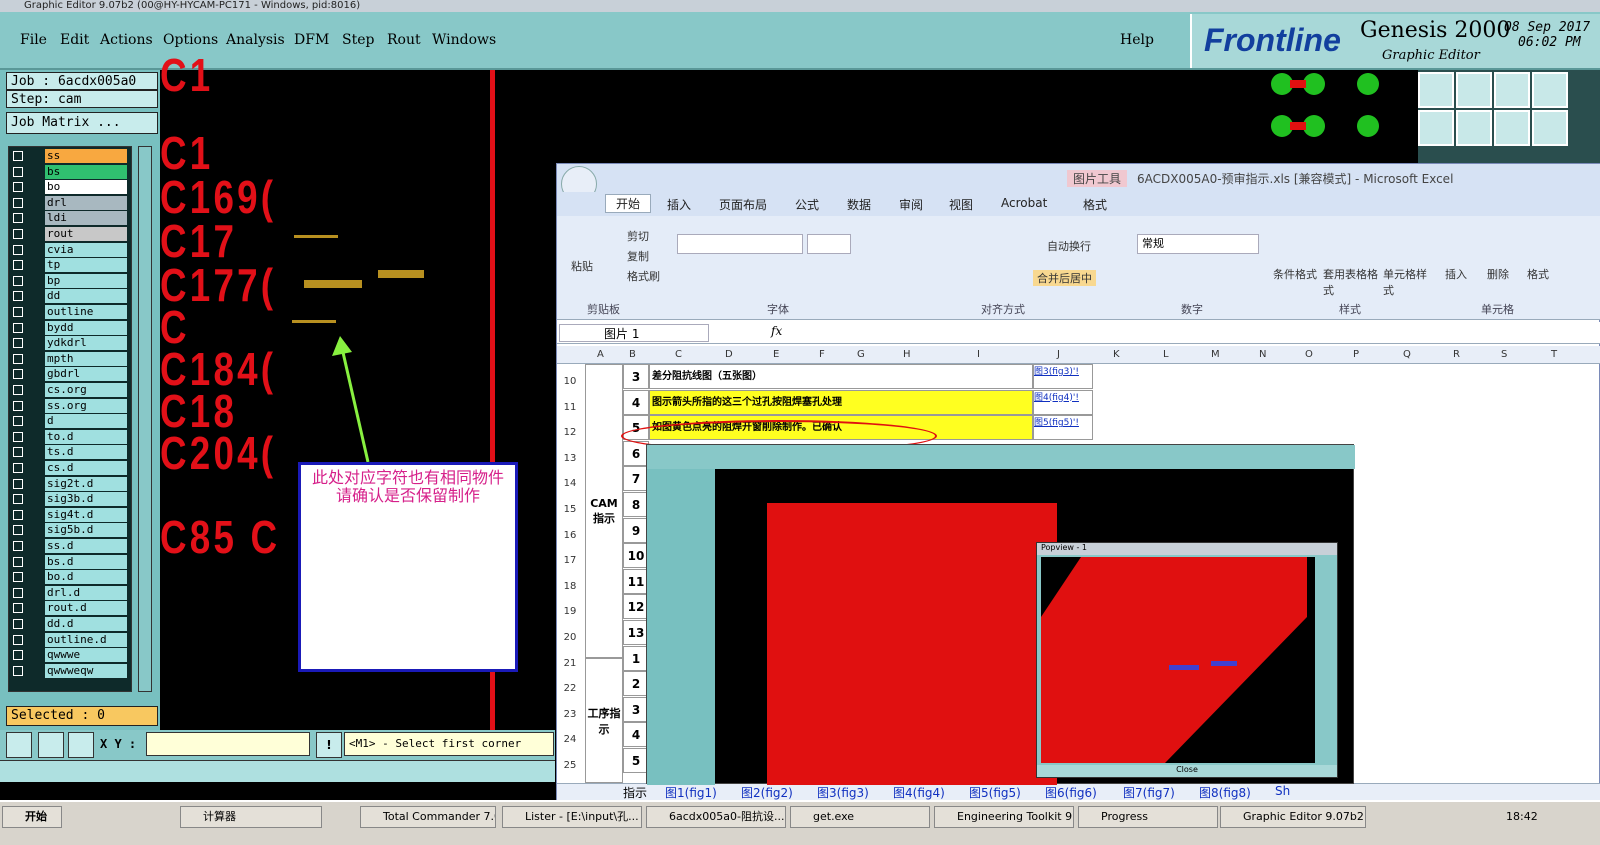  What do you see at coordinates (71, 343) in the screenshot?
I see `layer-row: ydkdrl` at bounding box center [71, 343].